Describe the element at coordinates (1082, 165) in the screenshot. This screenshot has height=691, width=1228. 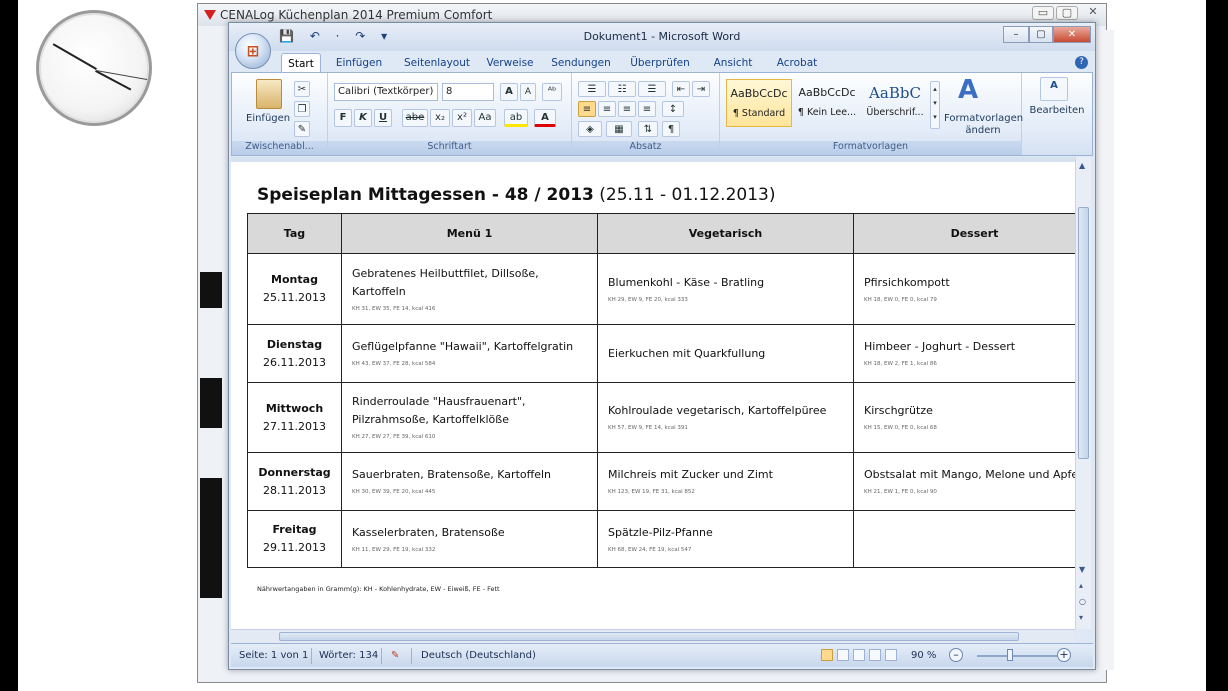
I see `scroll-up-icon: ▲` at that location.